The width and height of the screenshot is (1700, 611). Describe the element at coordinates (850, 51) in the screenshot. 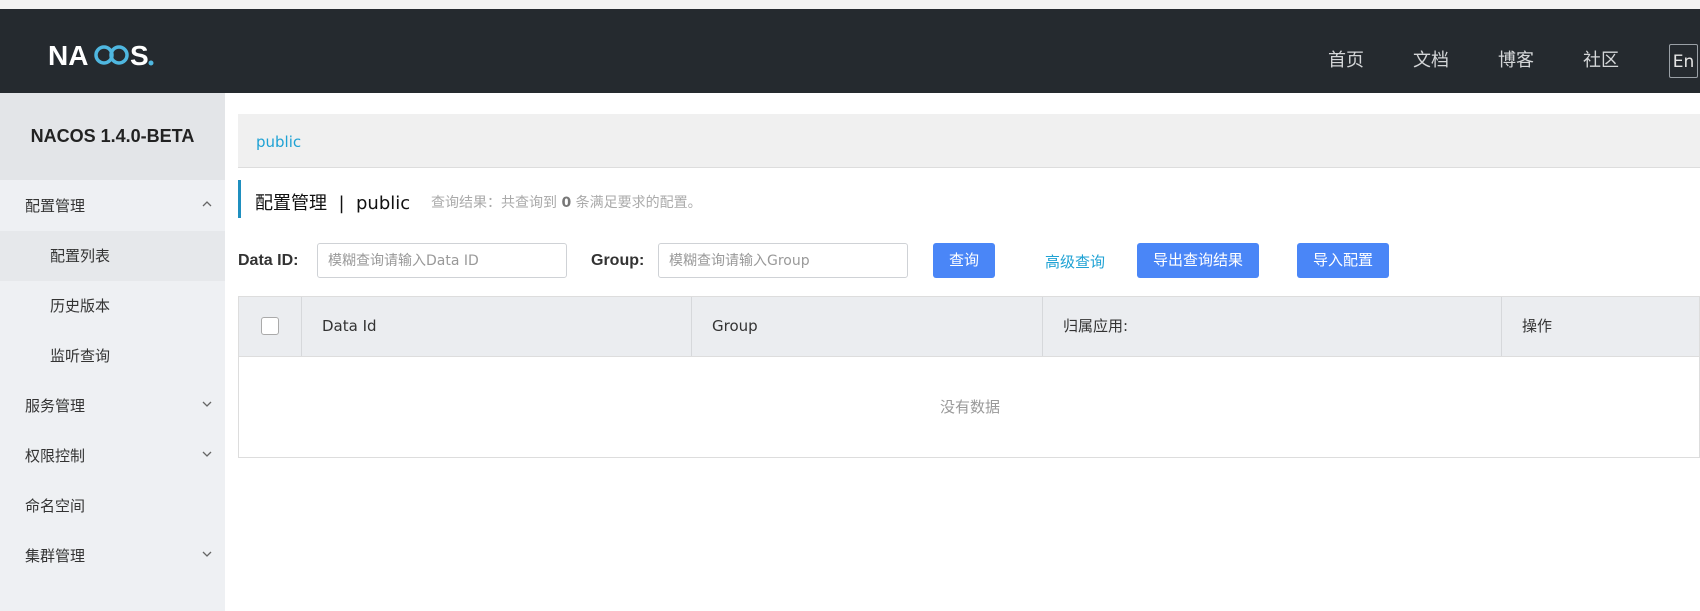

I see `top-header: NA S 首页 文档 博客 社区 En` at that location.